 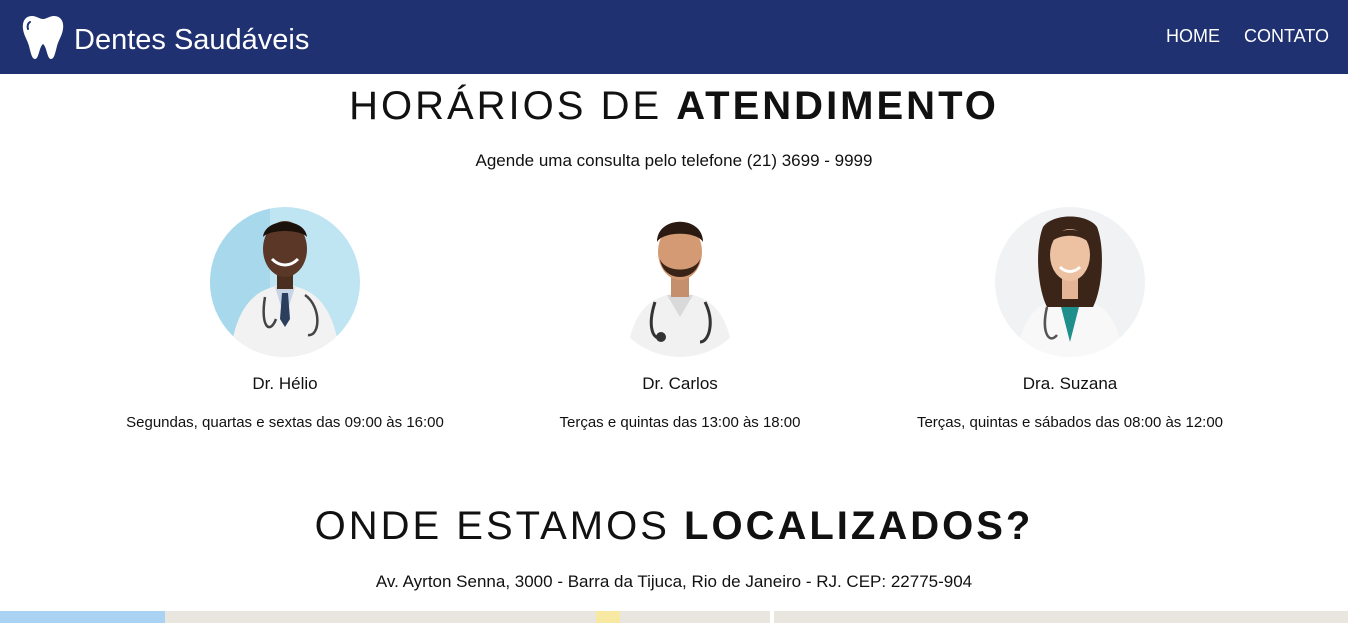 I want to click on doctor-name-suzana: Dra. Suzana, so click(x=1070, y=383).